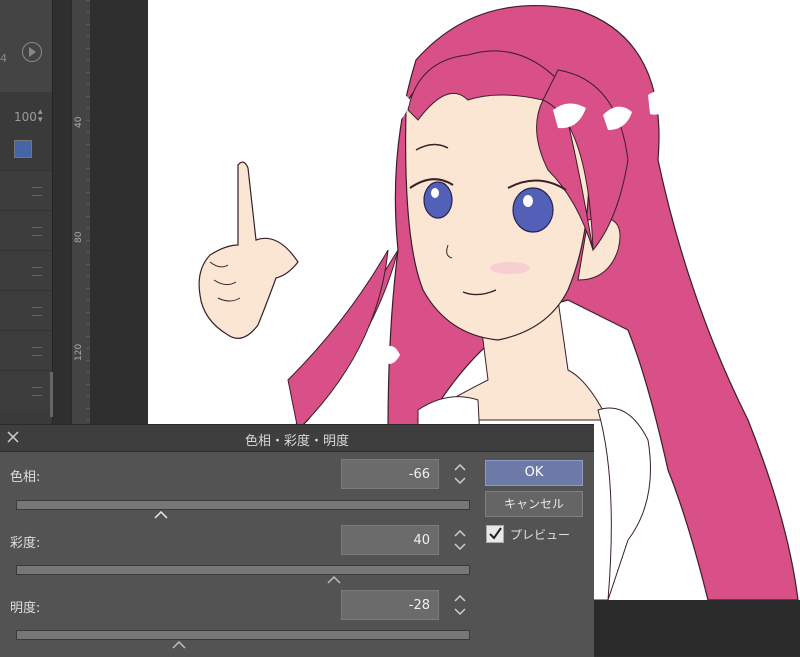  What do you see at coordinates (25, 477) in the screenshot?
I see `hue-label: 色相:` at bounding box center [25, 477].